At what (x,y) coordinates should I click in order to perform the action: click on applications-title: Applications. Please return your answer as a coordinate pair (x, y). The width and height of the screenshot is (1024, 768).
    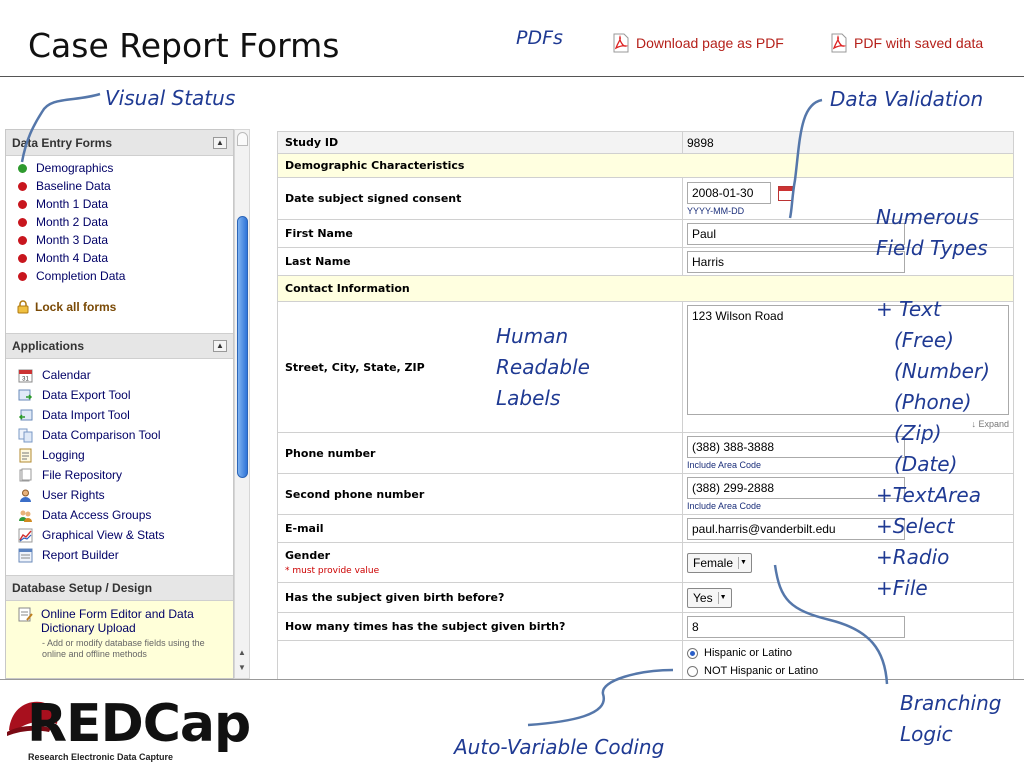
    Looking at the image, I should click on (48, 346).